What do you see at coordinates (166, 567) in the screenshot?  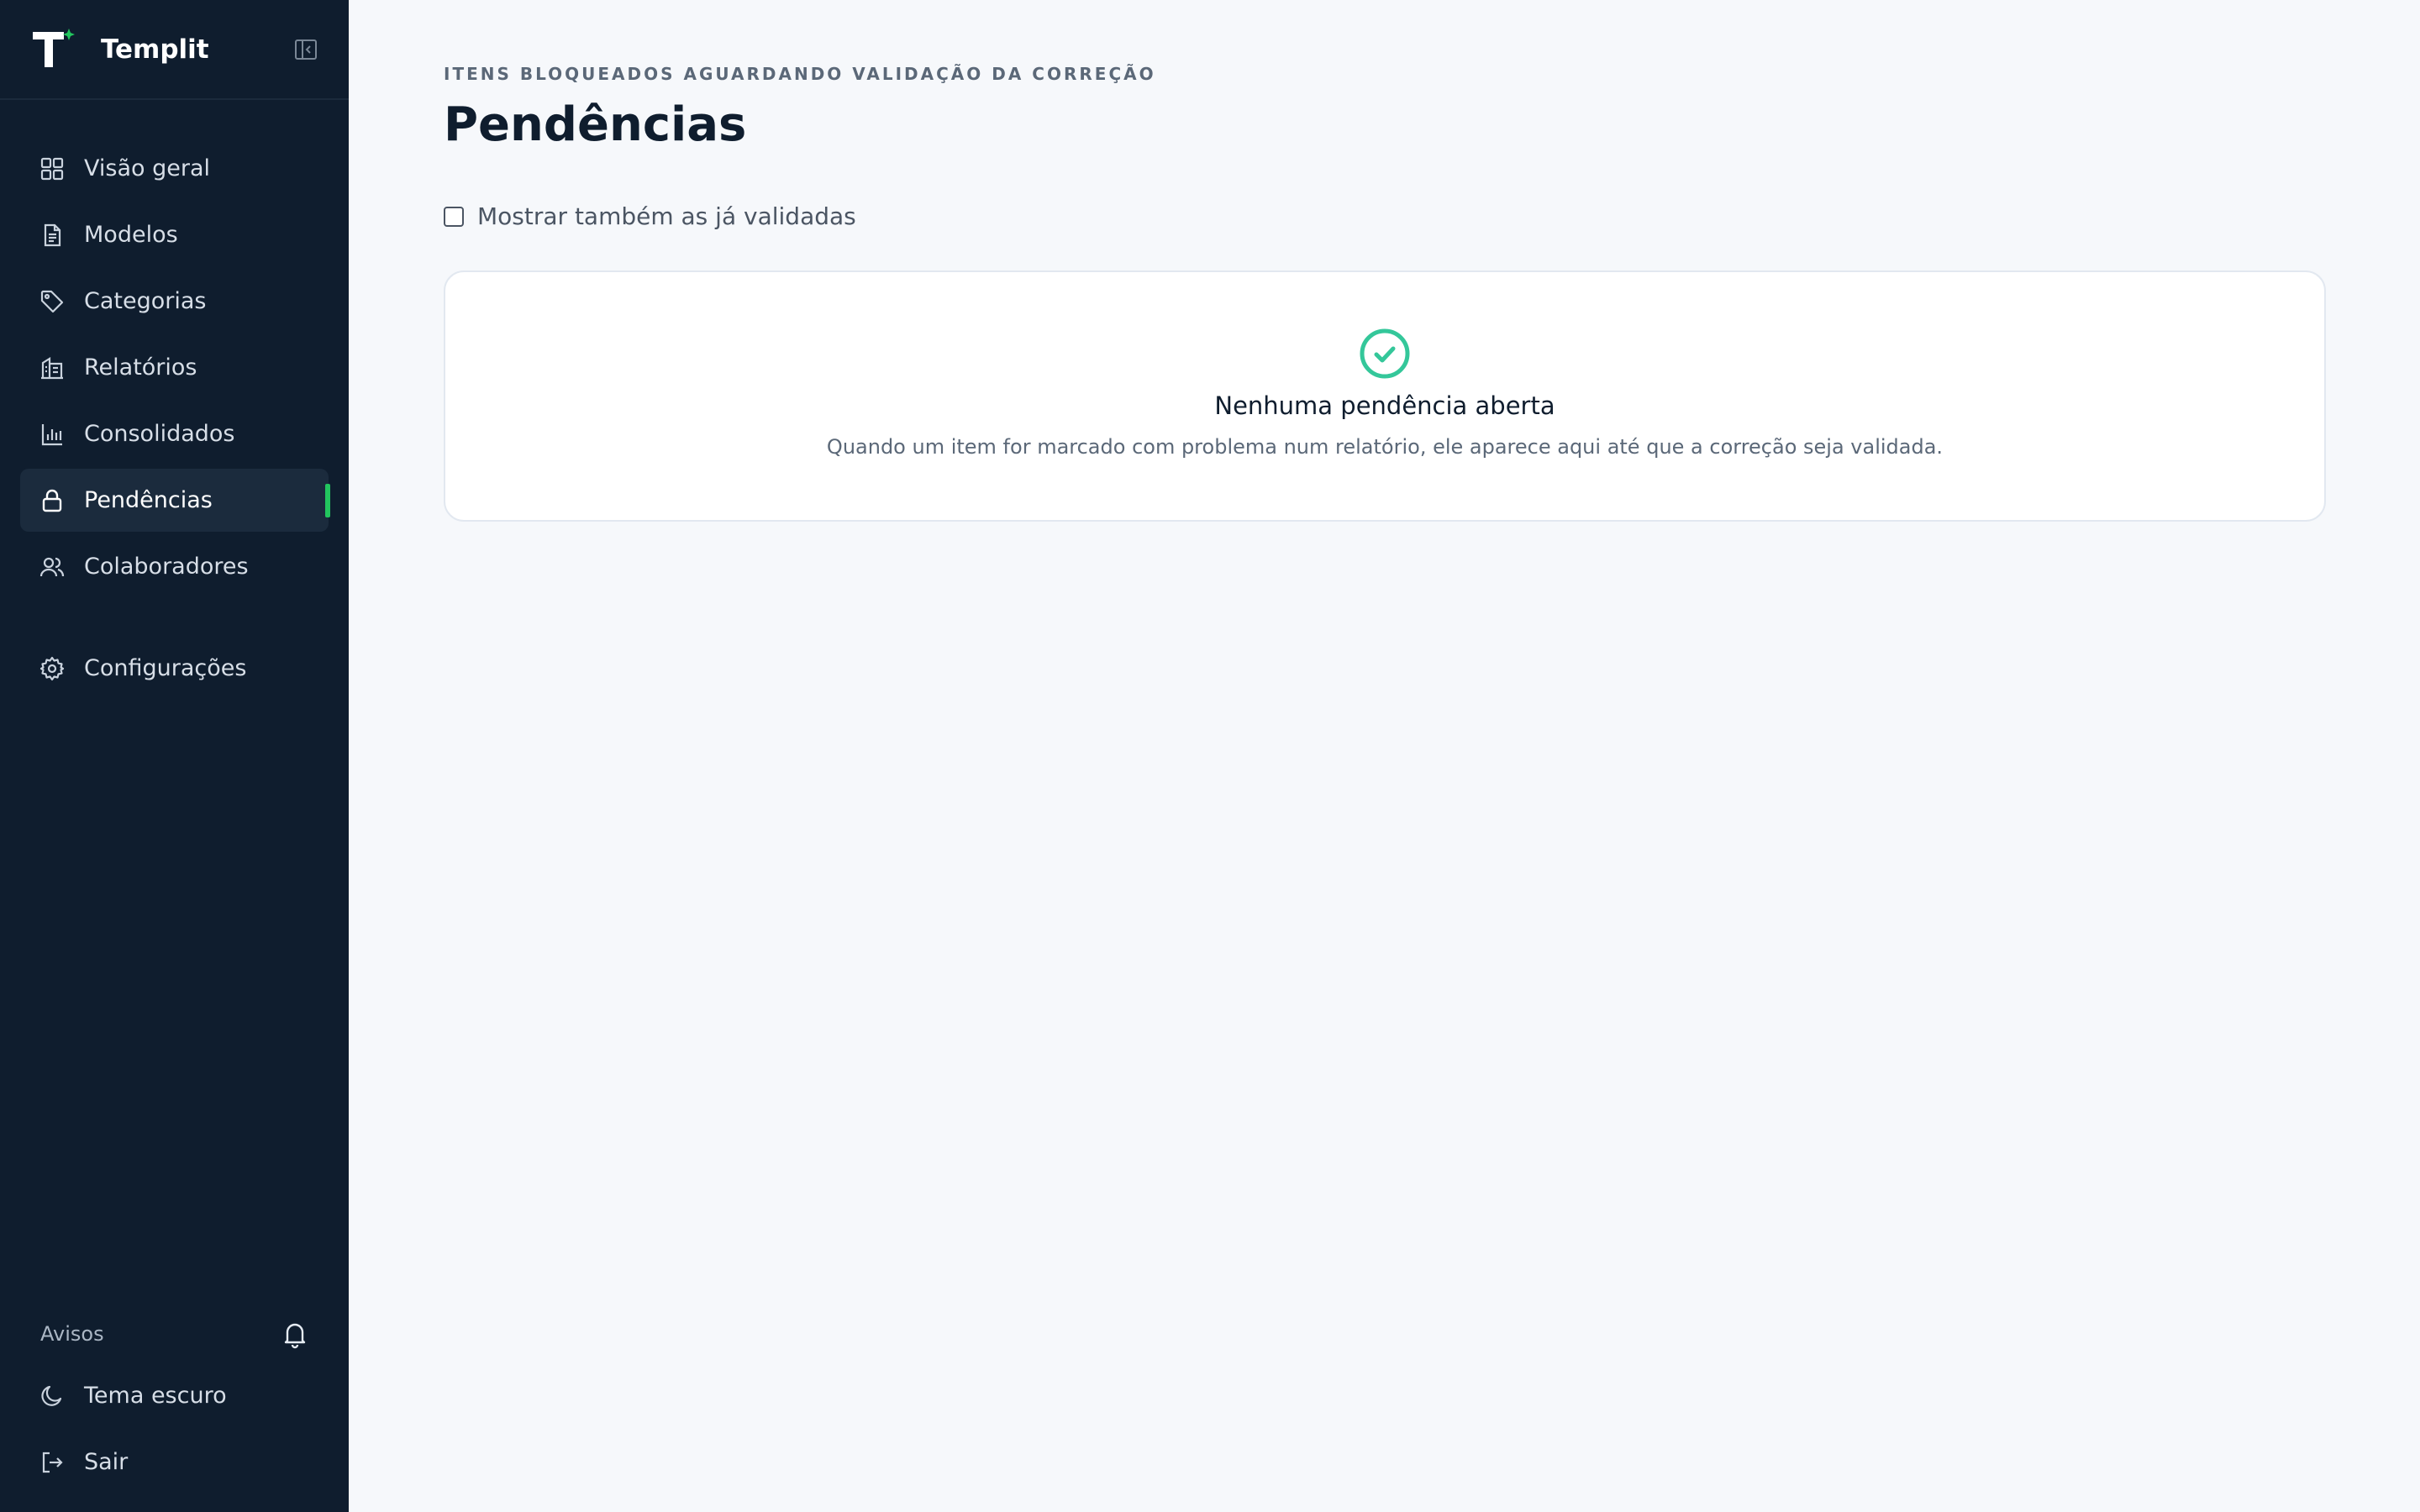 I see `sidebar-item-label: Colaboradores` at bounding box center [166, 567].